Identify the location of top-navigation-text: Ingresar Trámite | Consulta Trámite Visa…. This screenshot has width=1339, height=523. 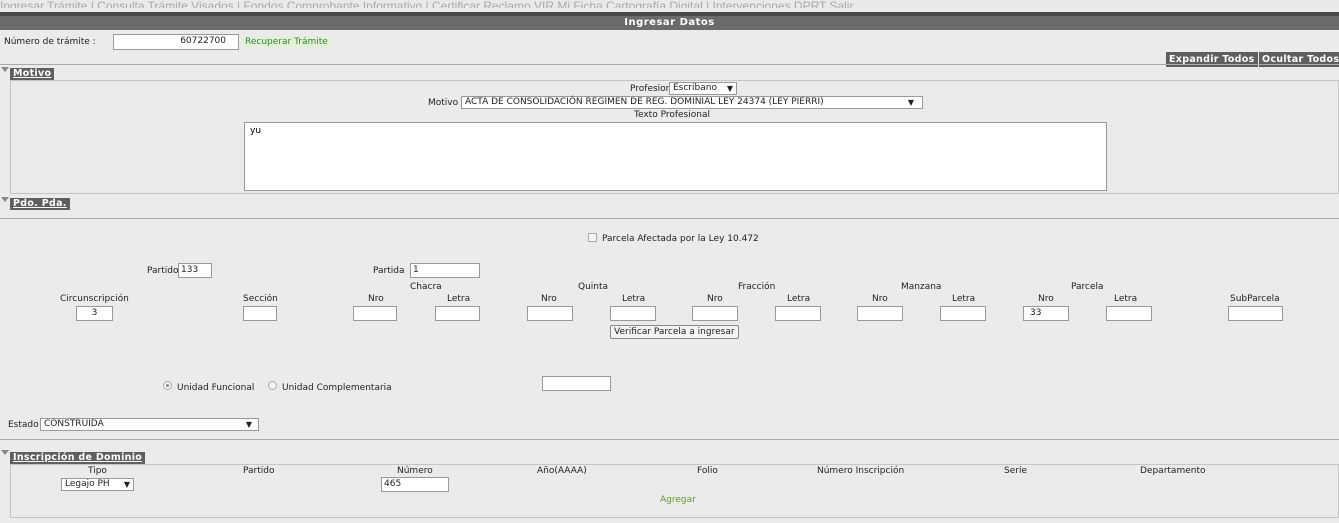
(426, 4).